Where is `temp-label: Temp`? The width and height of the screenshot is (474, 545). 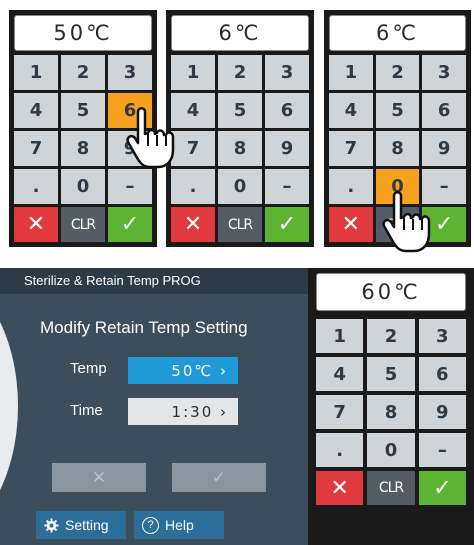
temp-label: Temp is located at coordinates (88, 368).